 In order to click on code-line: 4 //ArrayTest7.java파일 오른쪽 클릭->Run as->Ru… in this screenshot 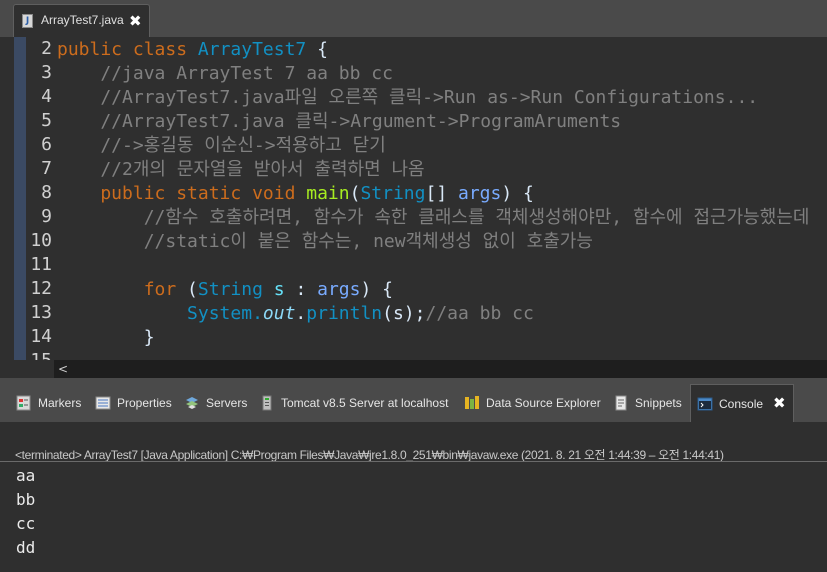, I will do `click(413, 98)`.